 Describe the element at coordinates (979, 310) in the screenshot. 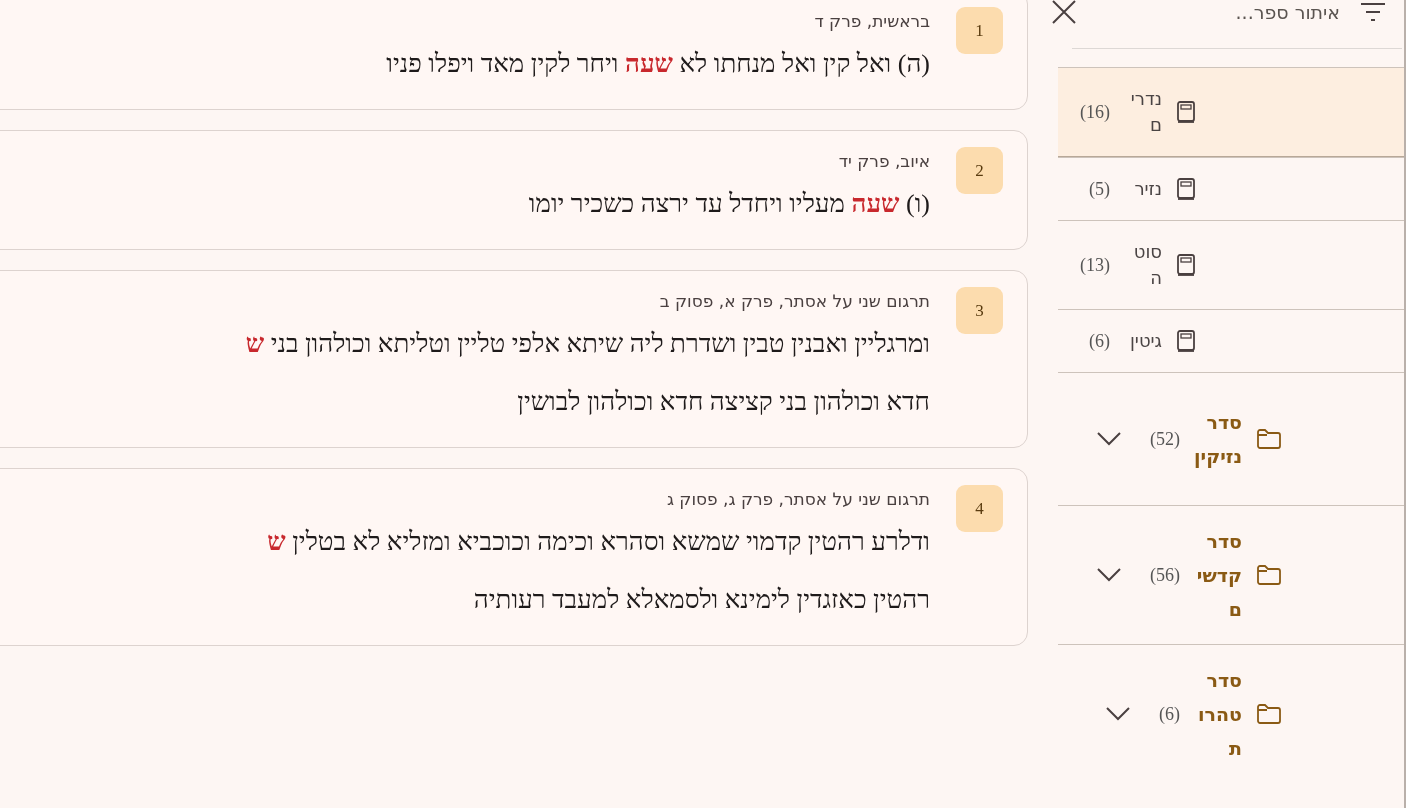

I see `result-number: 3` at that location.